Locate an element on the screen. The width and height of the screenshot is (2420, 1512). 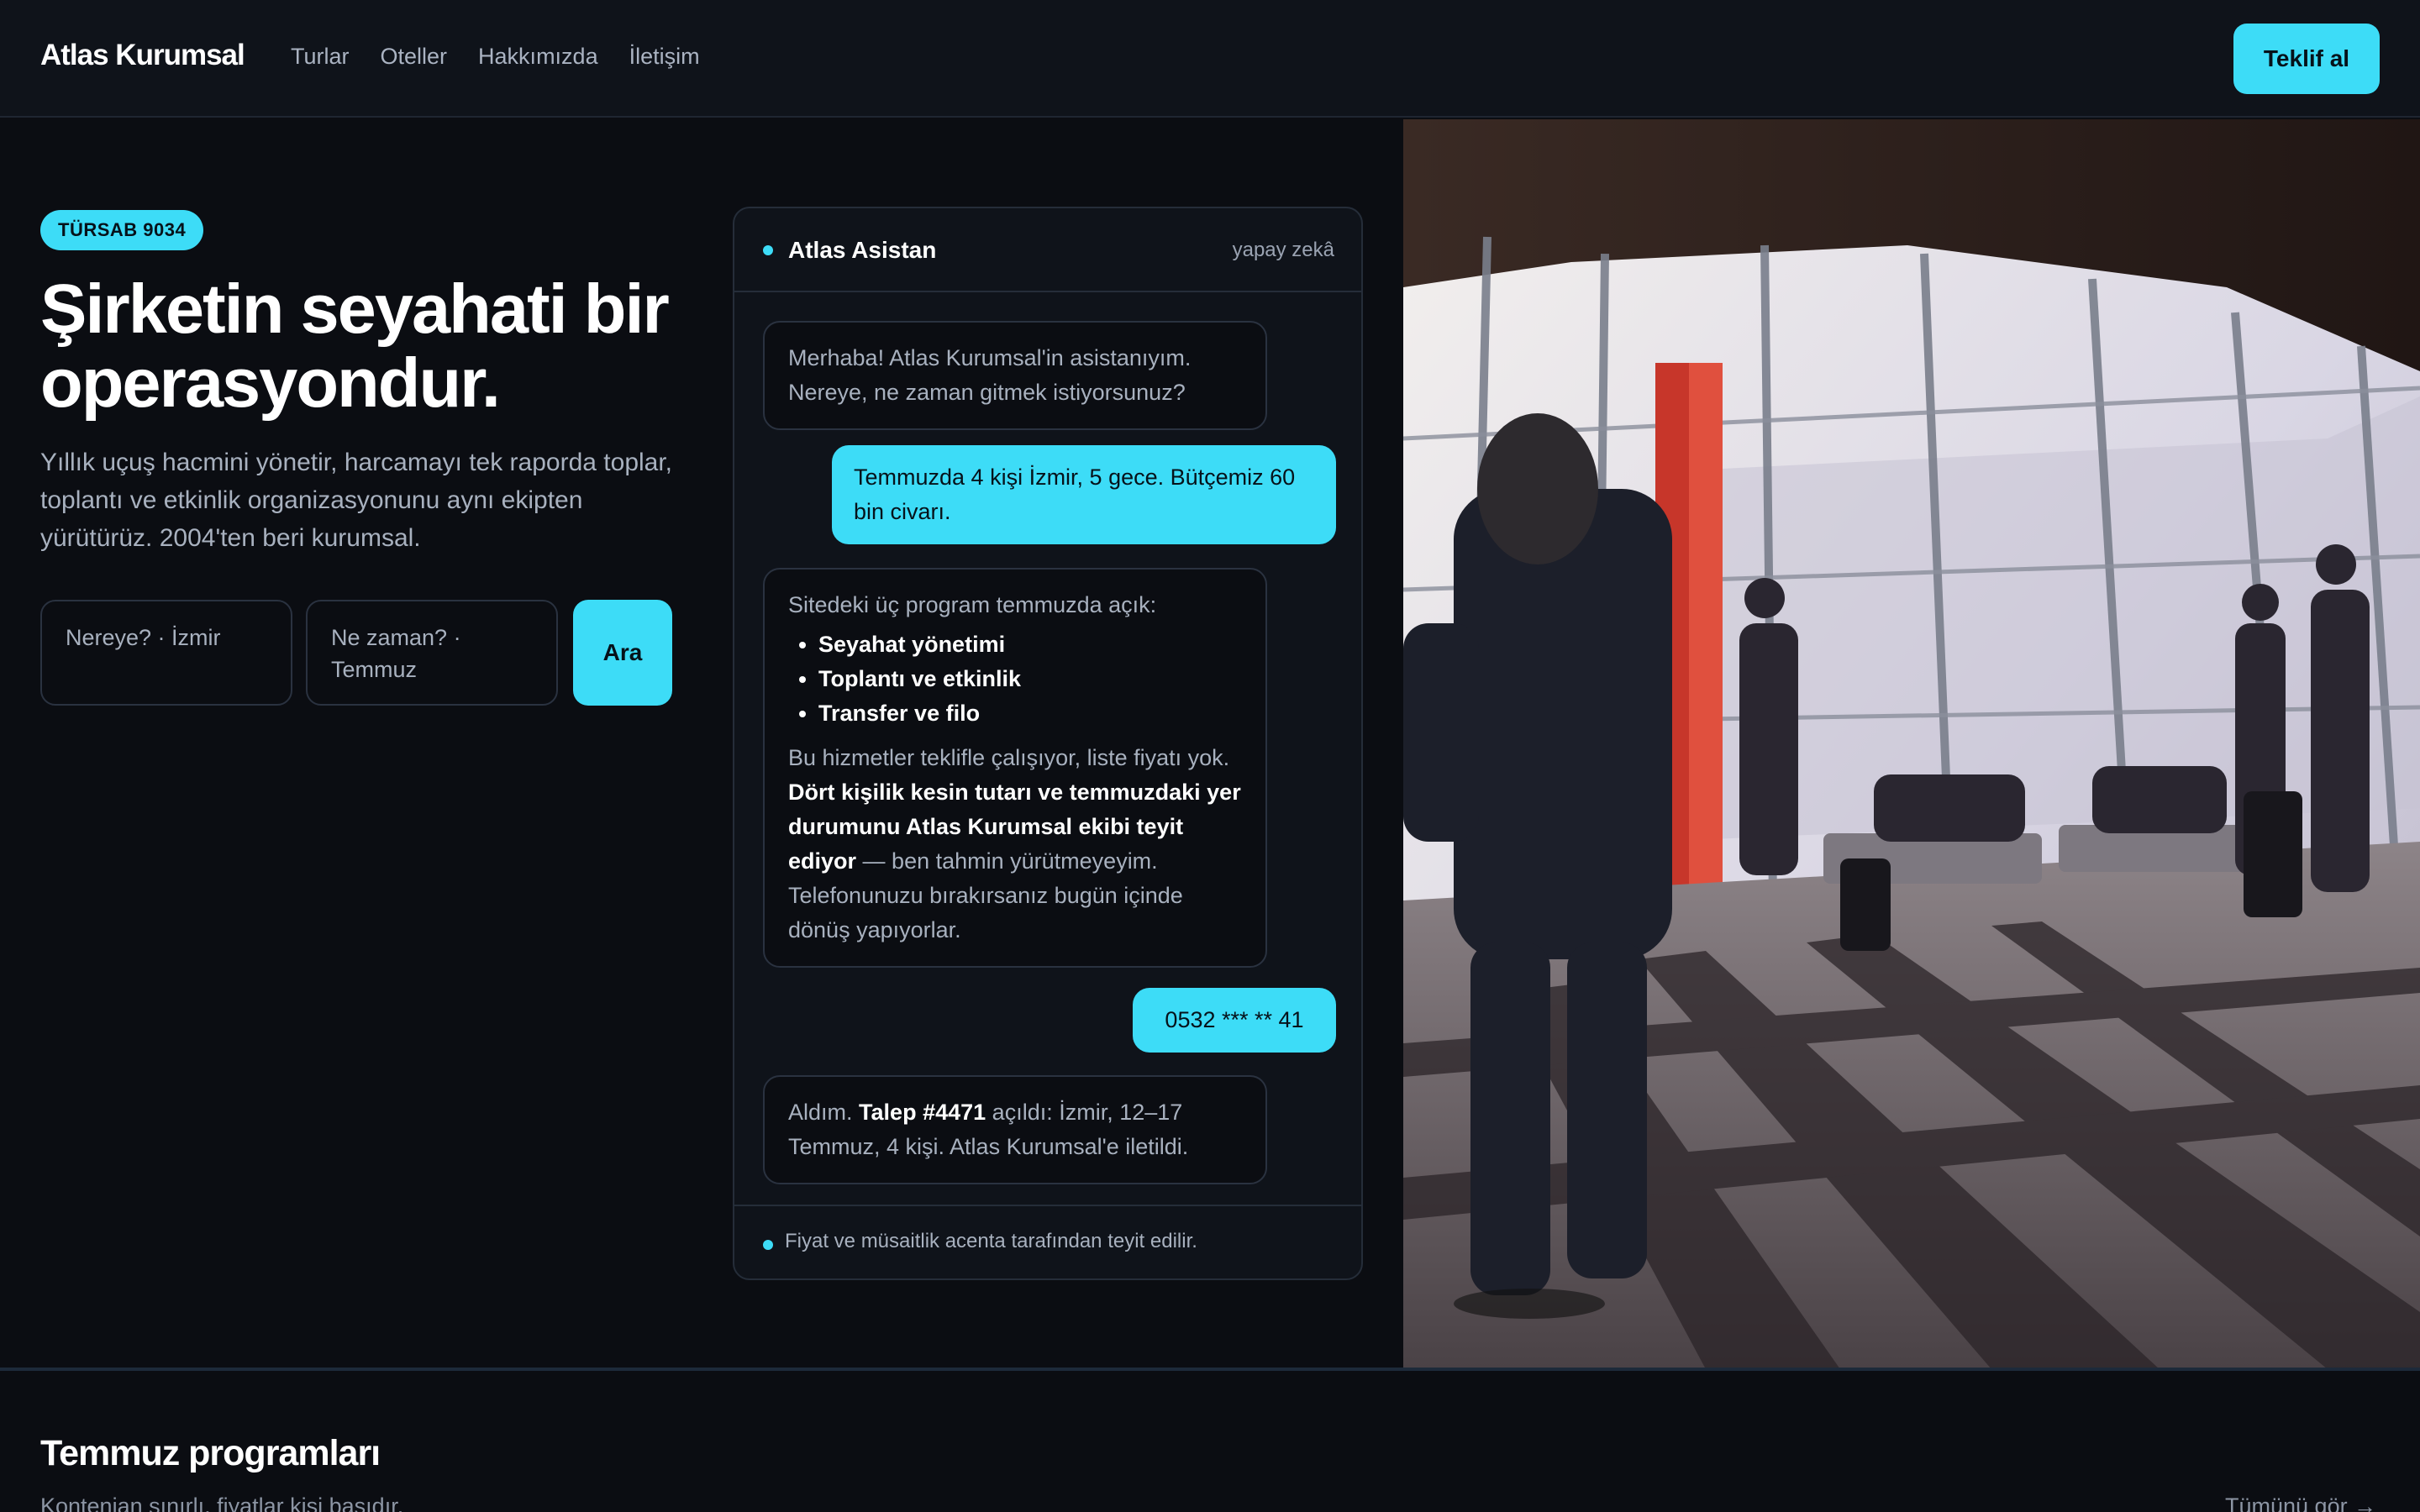
main-nav: Turlar Oteller Hakkımızda İletişim is located at coordinates (496, 57).